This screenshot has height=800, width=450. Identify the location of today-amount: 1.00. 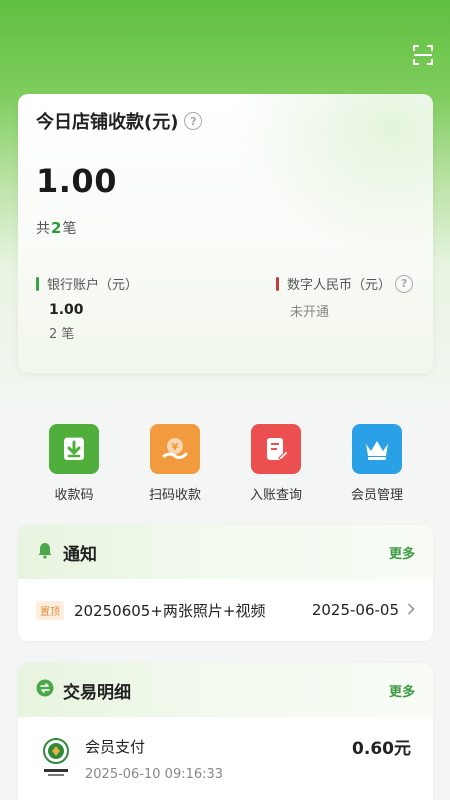
(76, 181).